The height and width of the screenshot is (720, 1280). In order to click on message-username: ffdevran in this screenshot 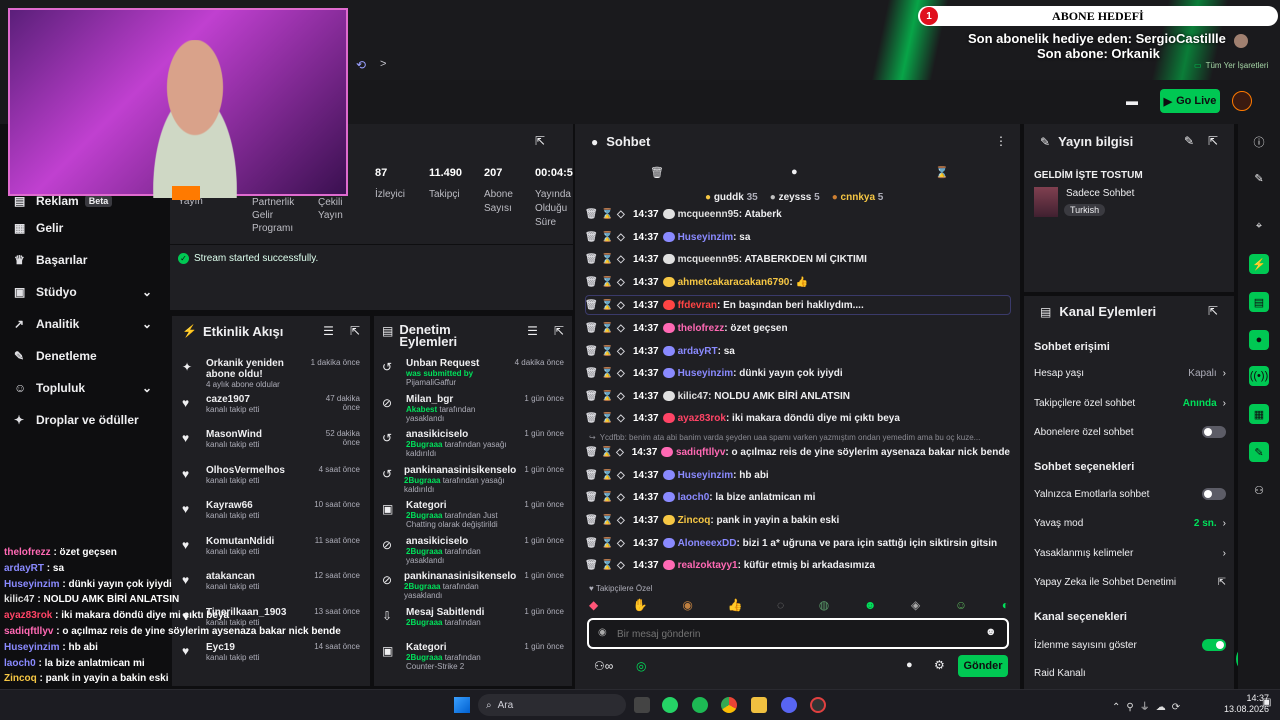, I will do `click(697, 305)`.